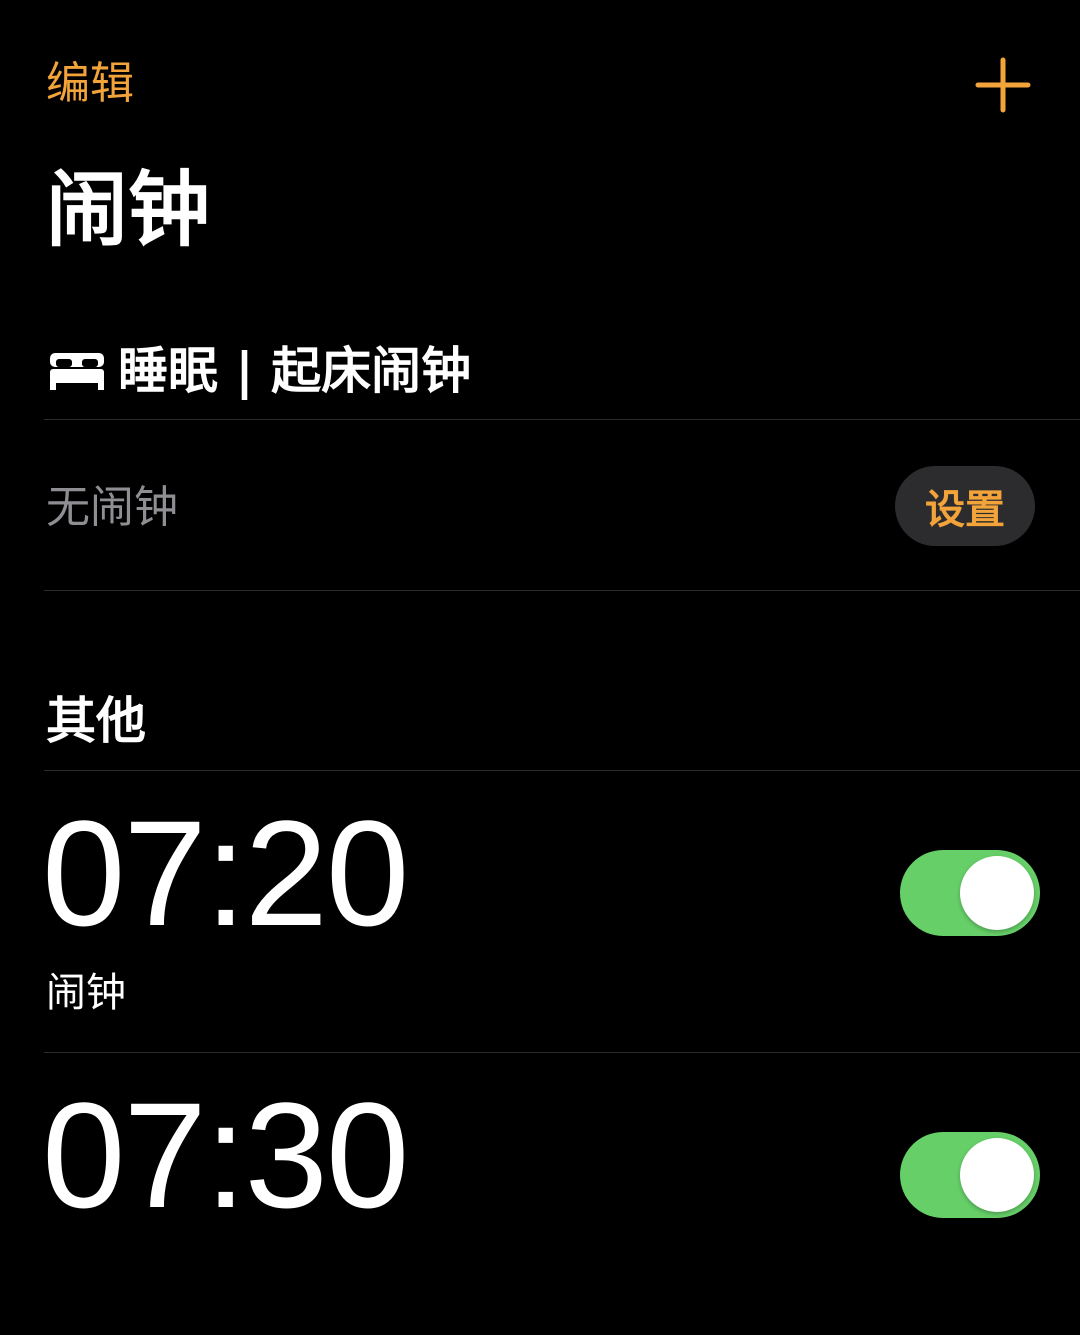 This screenshot has width=1080, height=1335. I want to click on sleep-section-title: 睡眠 | 起床闹钟, so click(295, 371).